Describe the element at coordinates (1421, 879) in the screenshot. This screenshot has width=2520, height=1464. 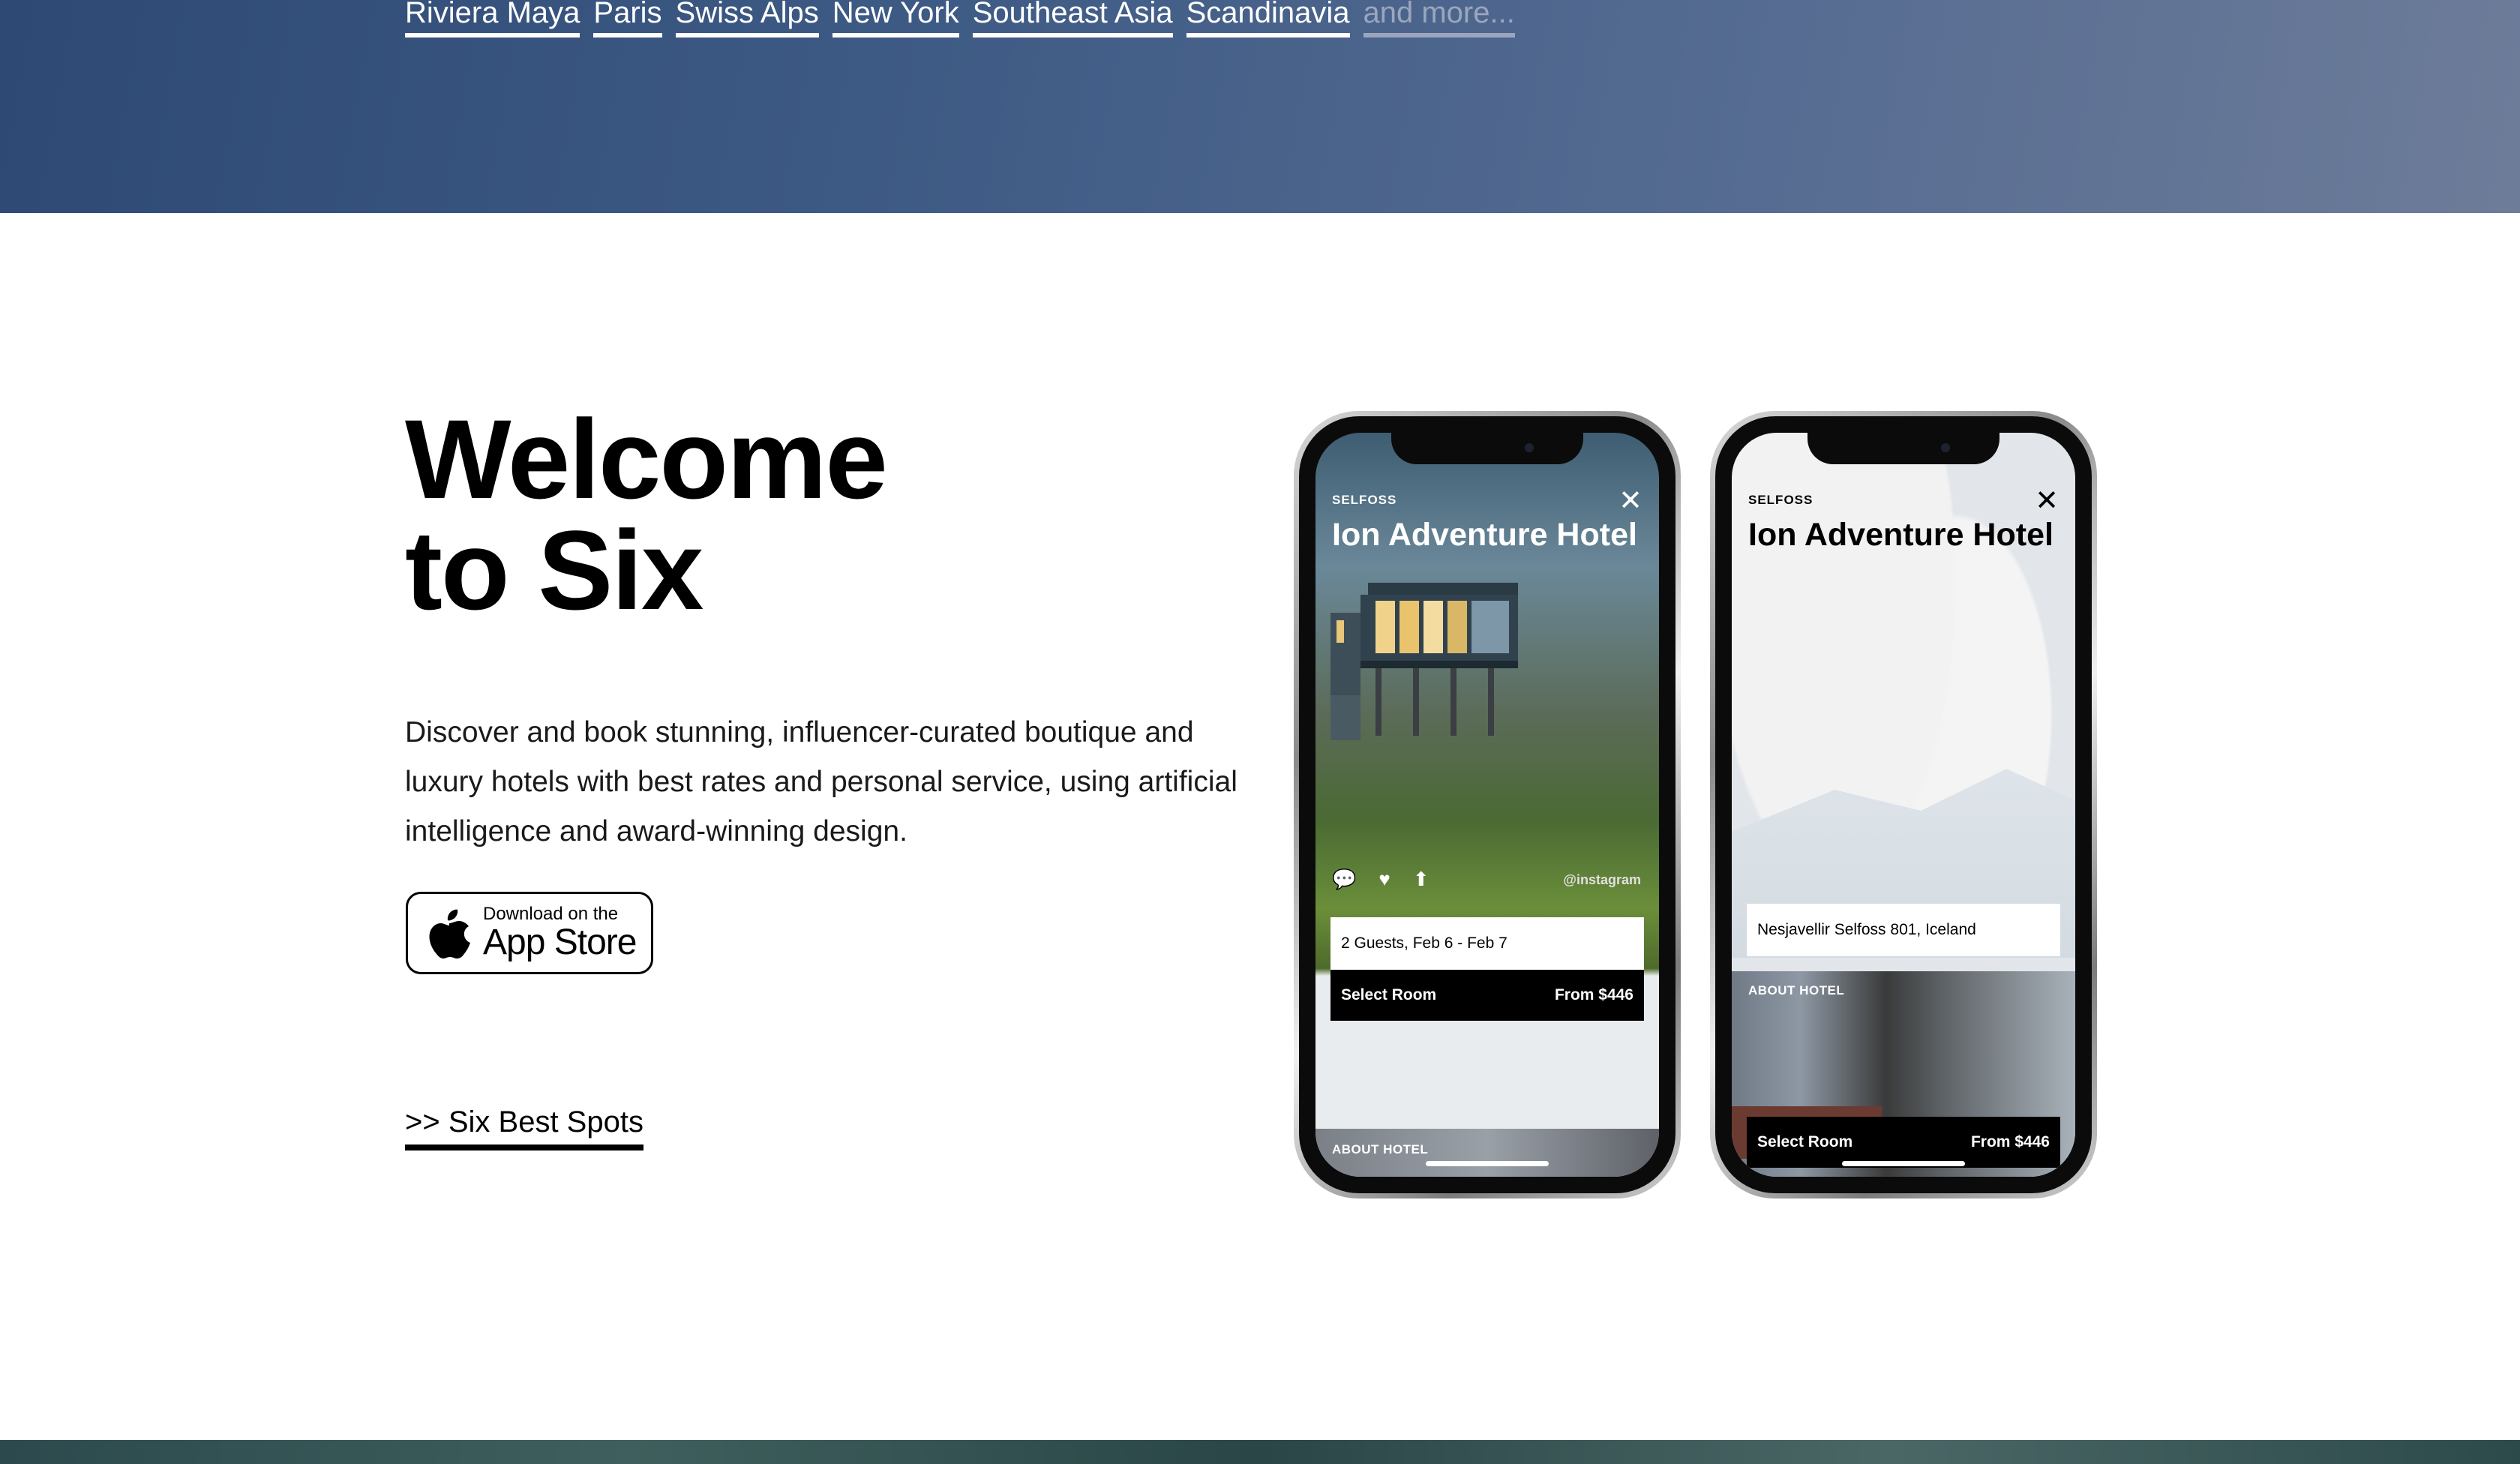
I see `share-icon: ⬆` at that location.